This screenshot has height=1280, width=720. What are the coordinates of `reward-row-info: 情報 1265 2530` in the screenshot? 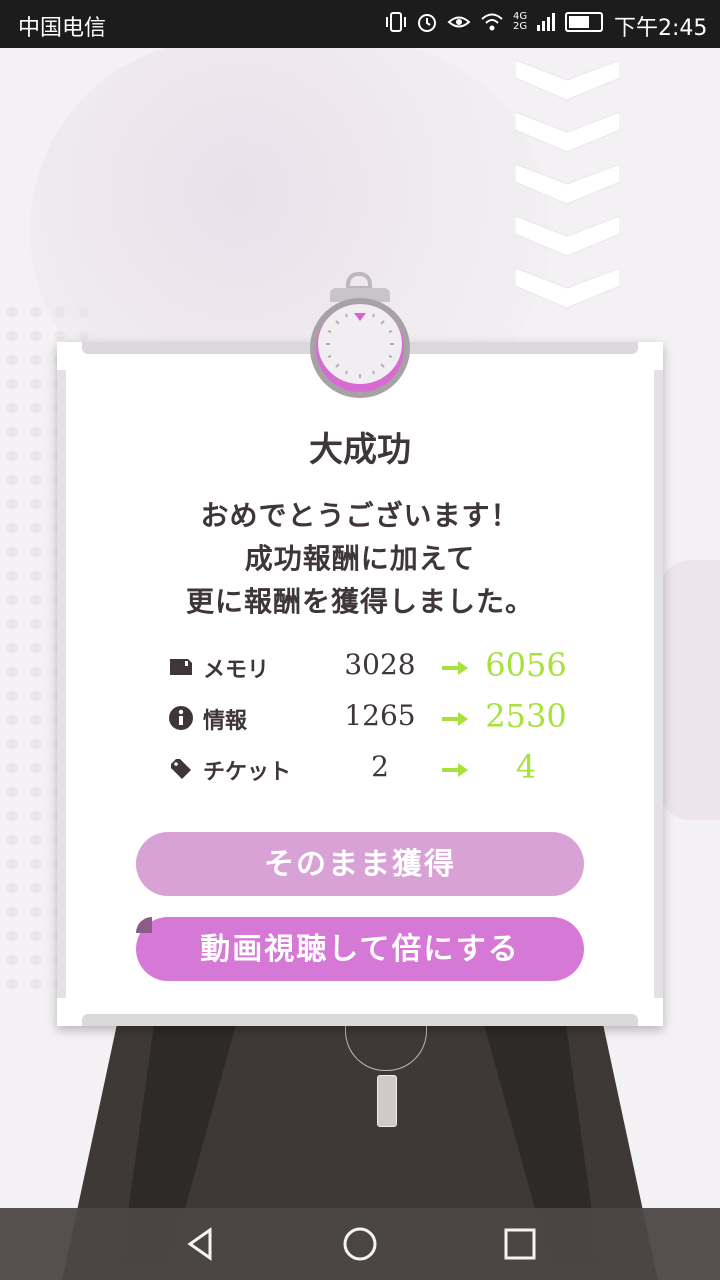 It's located at (360, 718).